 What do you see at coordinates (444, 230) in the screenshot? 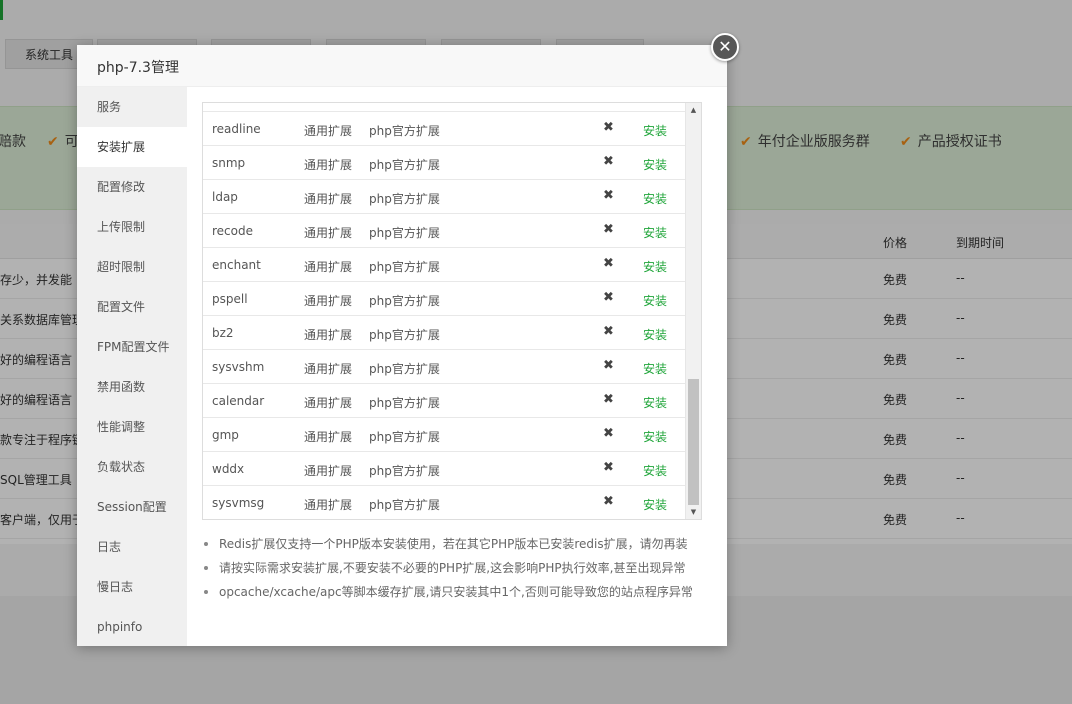
I see `table-row: recode 通用扩展 php官方扩展 ✖ 安装` at bounding box center [444, 230].